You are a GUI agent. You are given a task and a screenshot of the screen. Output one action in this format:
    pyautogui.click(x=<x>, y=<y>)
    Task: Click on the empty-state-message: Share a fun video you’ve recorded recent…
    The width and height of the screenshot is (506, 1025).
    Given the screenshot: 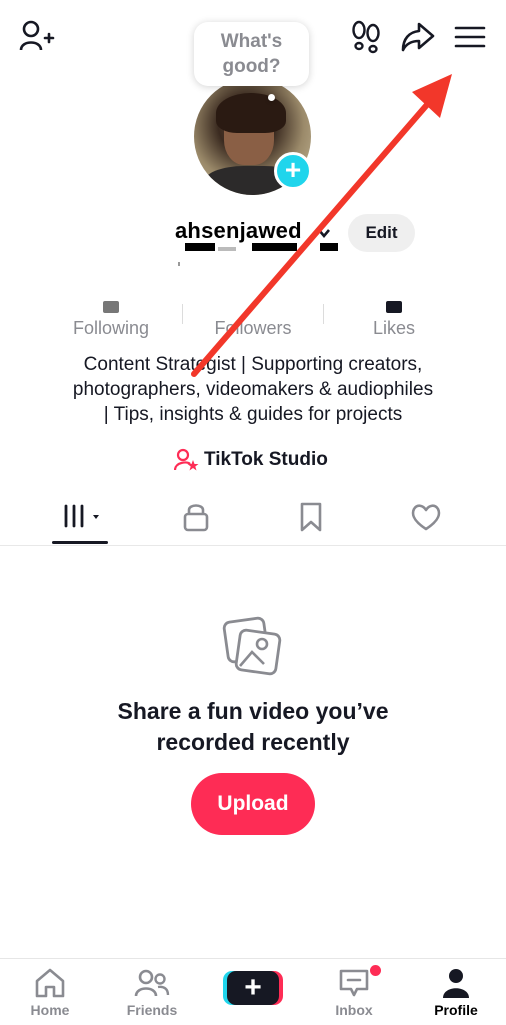 What is the action you would take?
    pyautogui.click(x=253, y=727)
    